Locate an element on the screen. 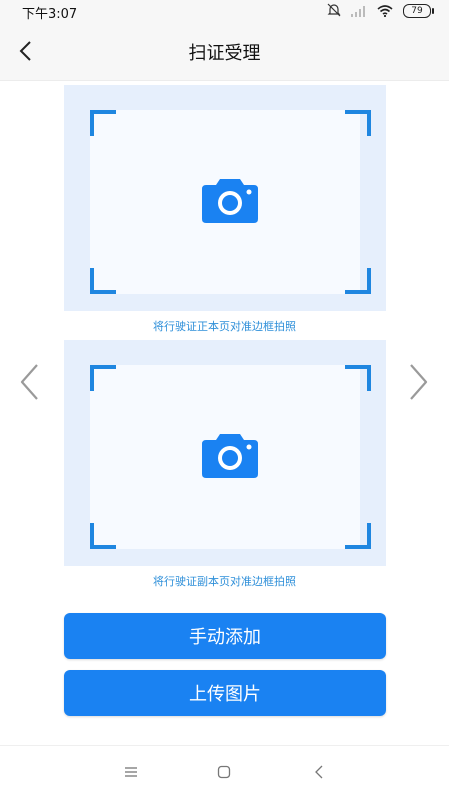 This screenshot has width=449, height=798. alarm-muted-icon is located at coordinates (334, 11).